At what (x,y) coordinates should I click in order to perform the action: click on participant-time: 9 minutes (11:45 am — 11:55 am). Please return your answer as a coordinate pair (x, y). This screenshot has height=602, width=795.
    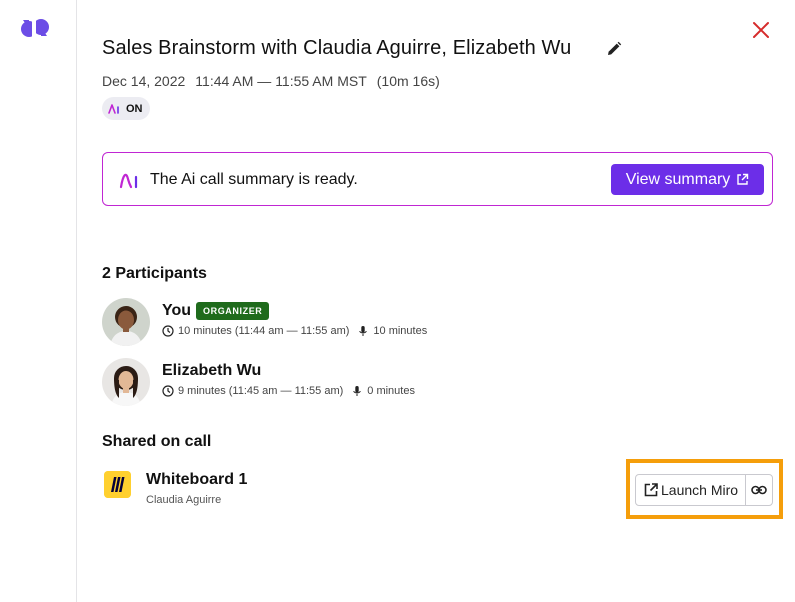
    Looking at the image, I should click on (261, 391).